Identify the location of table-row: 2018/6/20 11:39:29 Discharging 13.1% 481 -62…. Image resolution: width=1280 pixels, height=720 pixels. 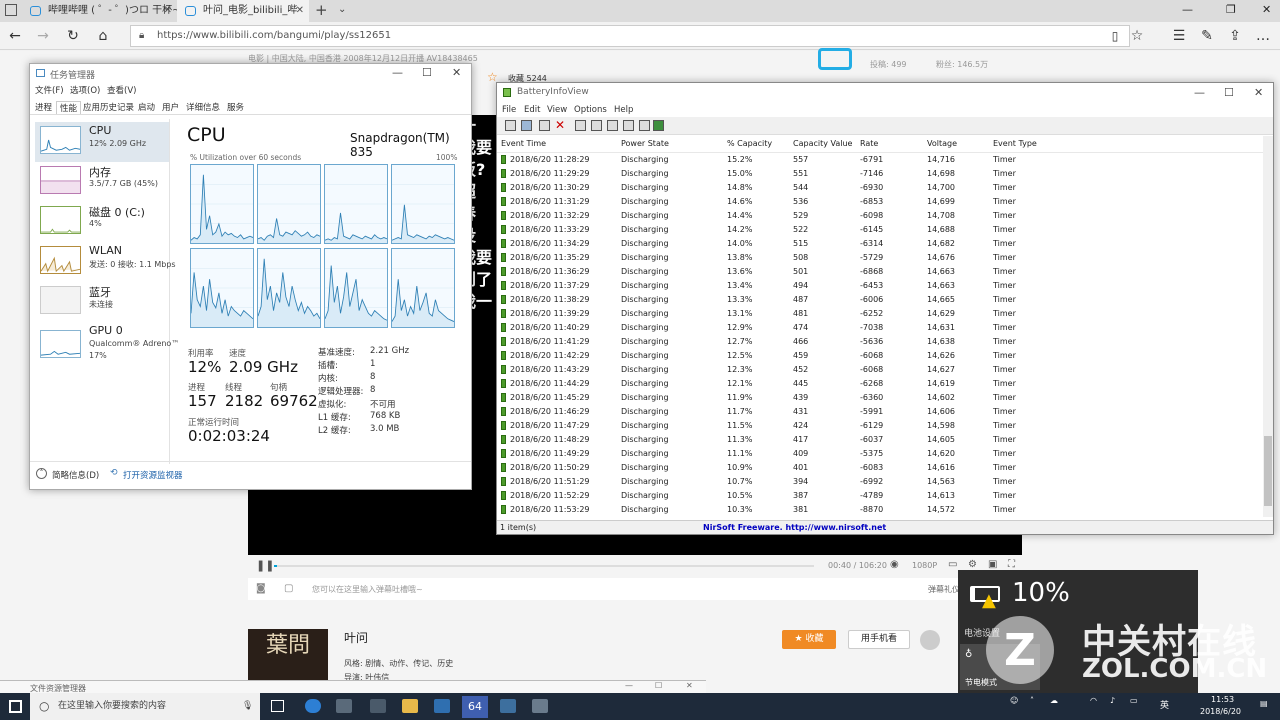
(880, 314).